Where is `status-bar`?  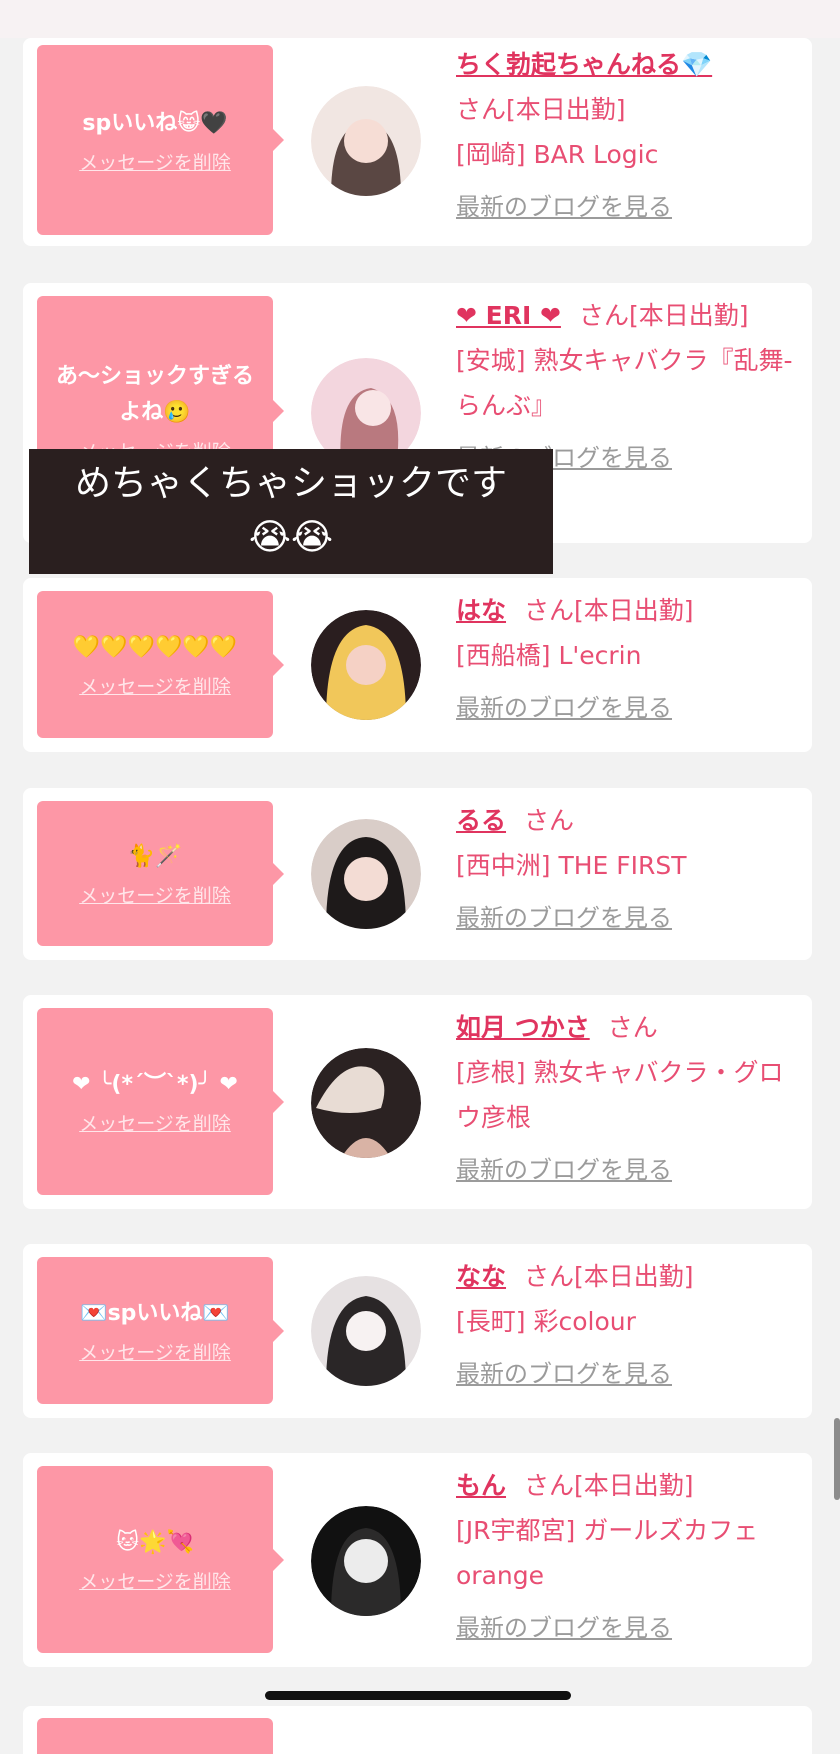
status-bar is located at coordinates (420, 19).